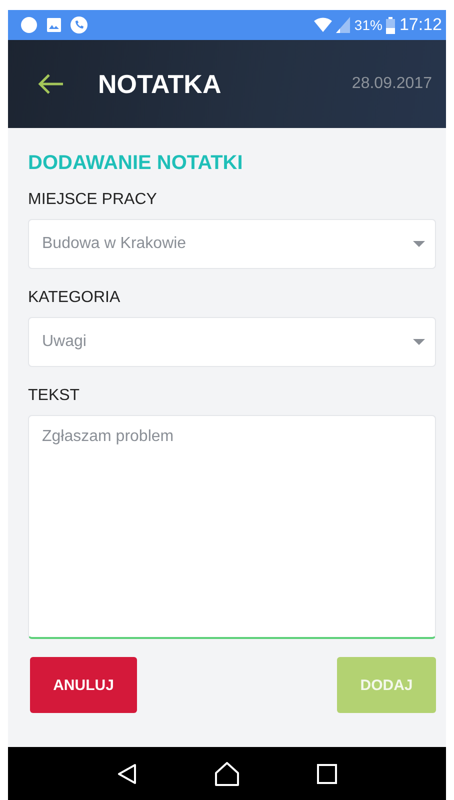 This screenshot has width=454, height=800. Describe the element at coordinates (232, 244) in the screenshot. I see `dropdown-field: Budowa w Krakowie` at that location.